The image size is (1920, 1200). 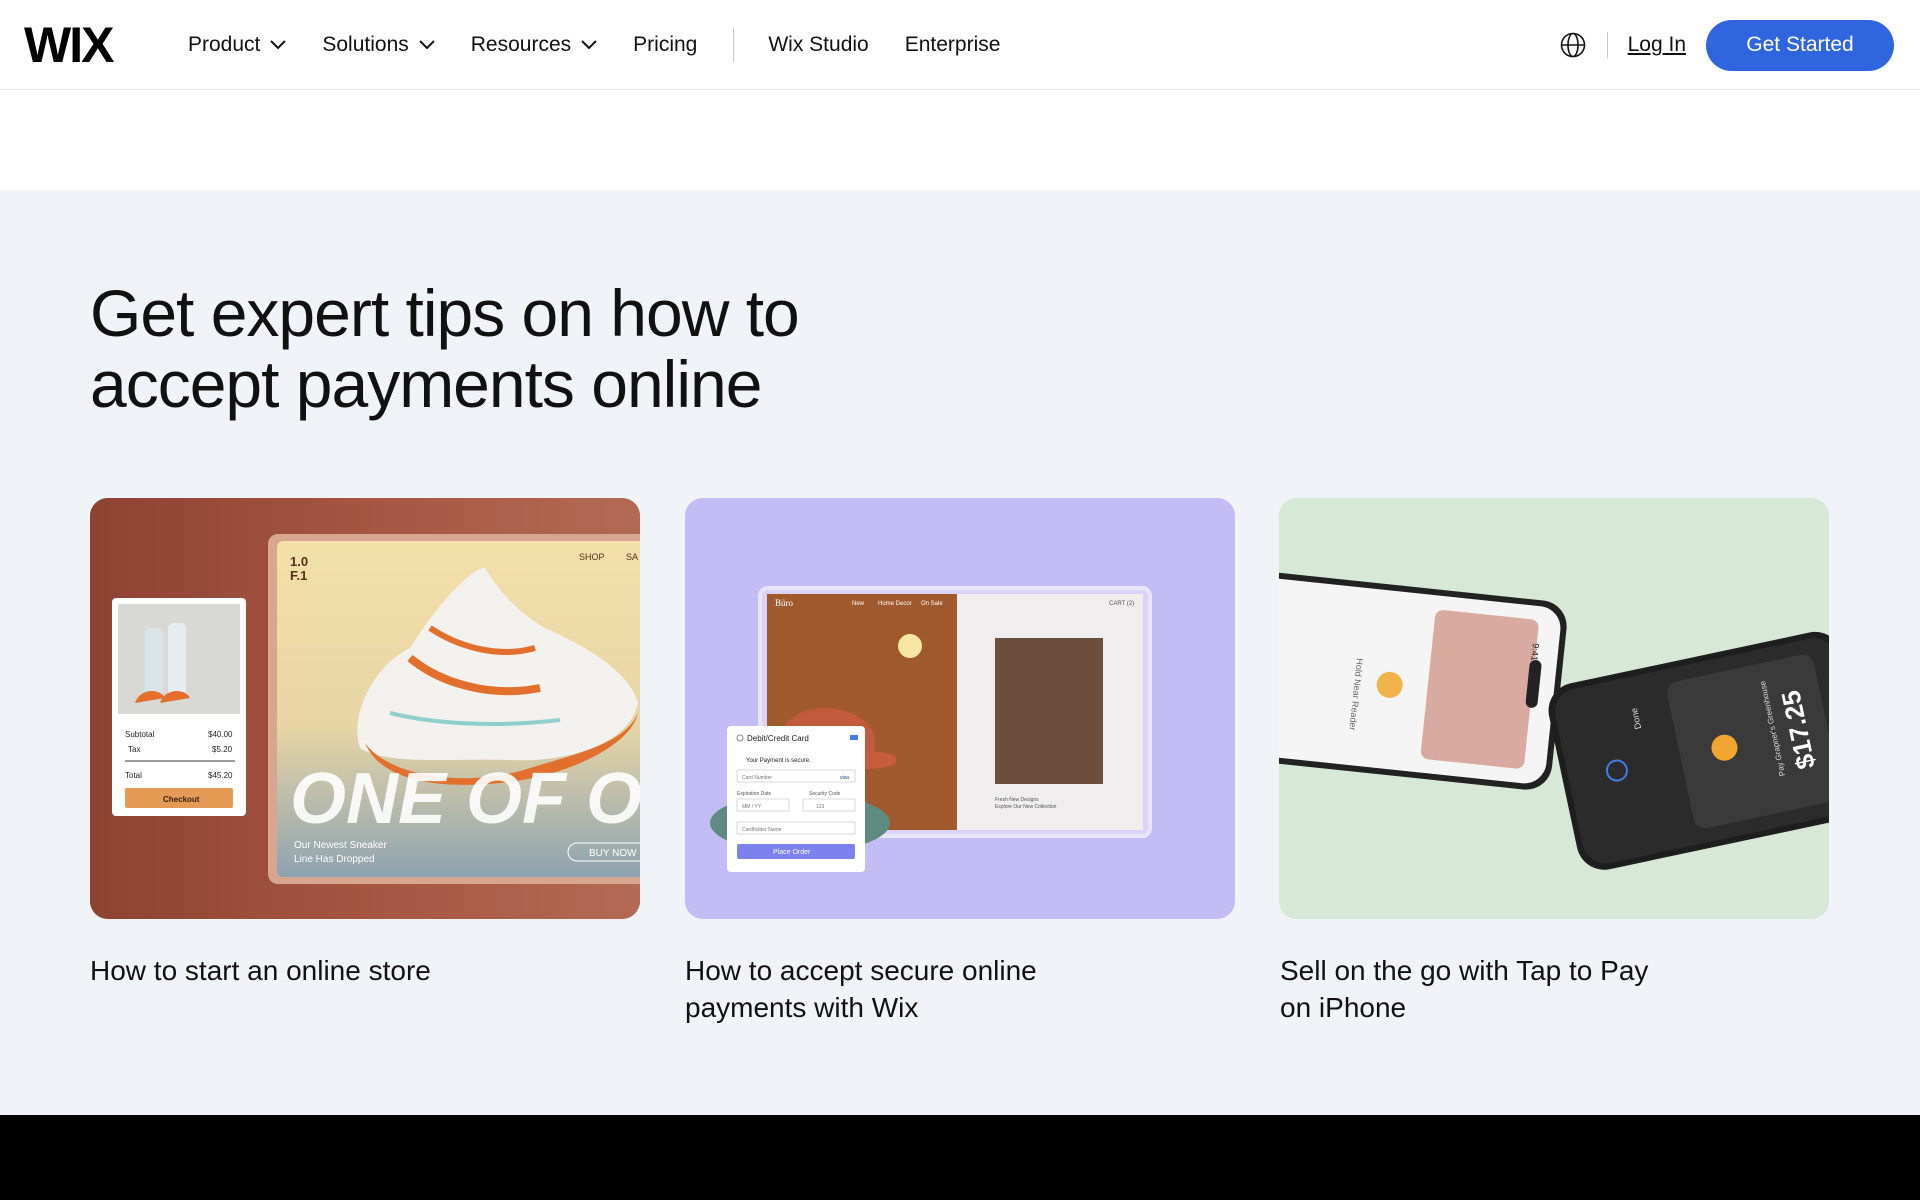 What do you see at coordinates (825, 794) in the screenshot?
I see `form-sec-label: Security Code` at bounding box center [825, 794].